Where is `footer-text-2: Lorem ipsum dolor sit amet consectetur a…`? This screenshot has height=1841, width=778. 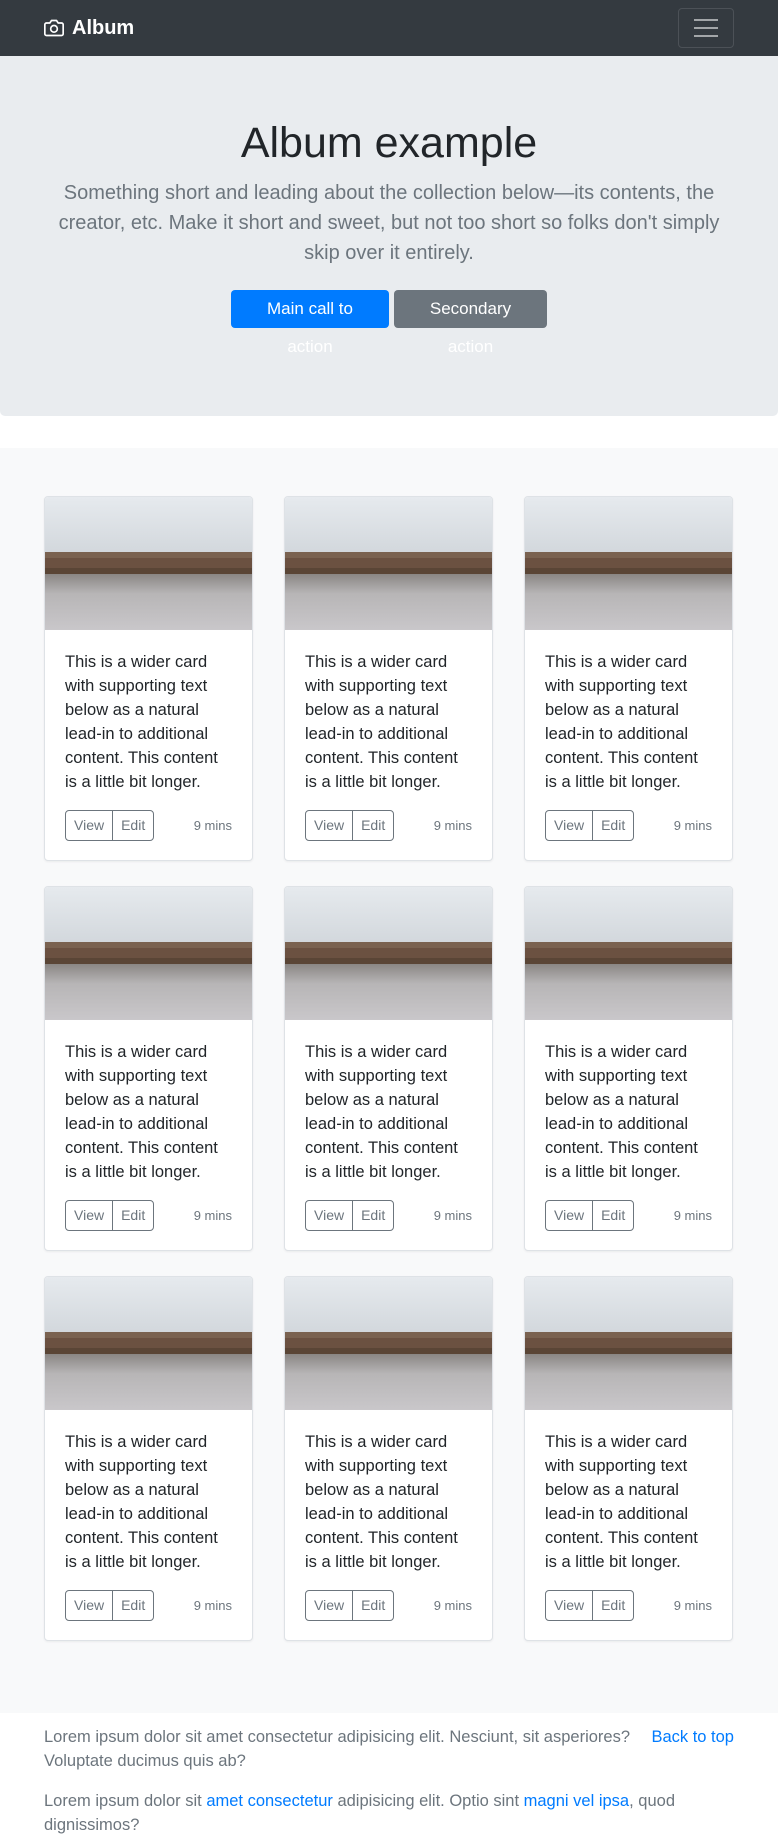
footer-text-2: Lorem ipsum dolor sit amet consectetur a… is located at coordinates (389, 1813).